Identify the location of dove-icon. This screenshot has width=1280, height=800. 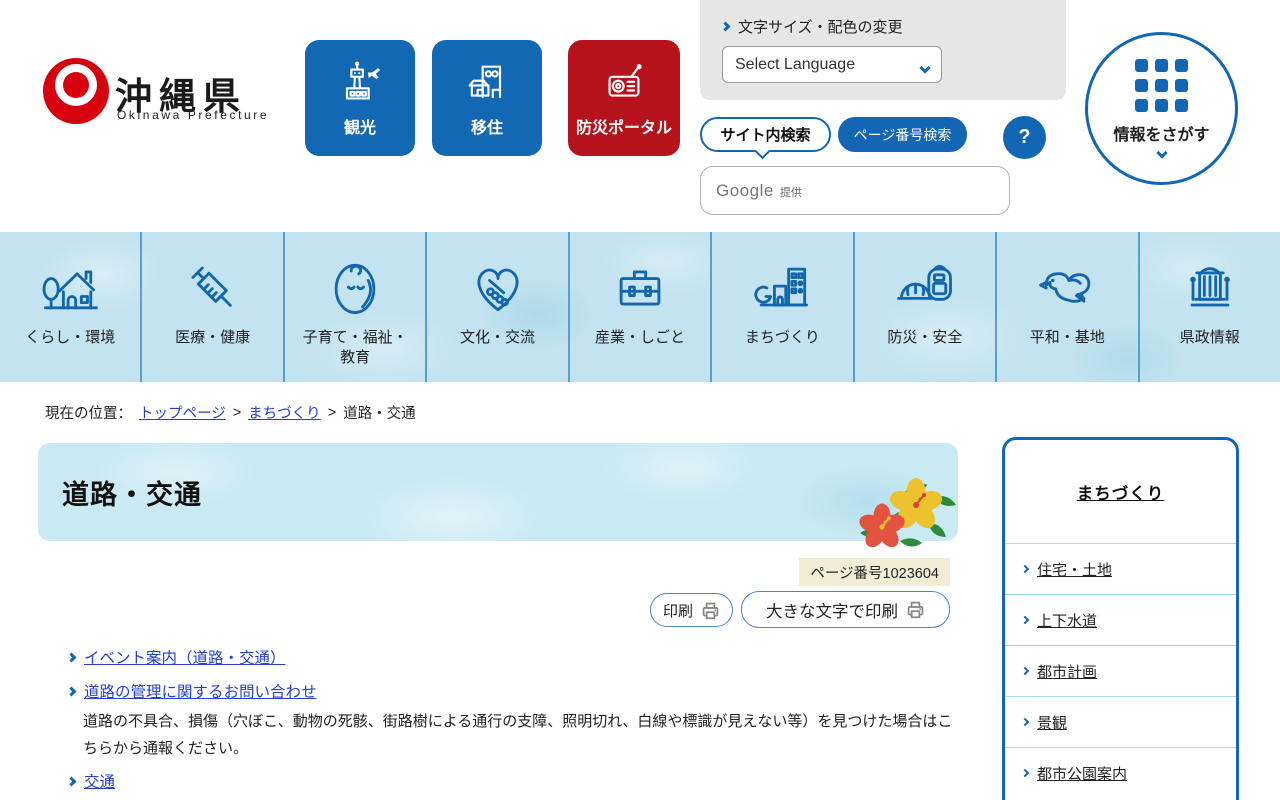
(1065, 287).